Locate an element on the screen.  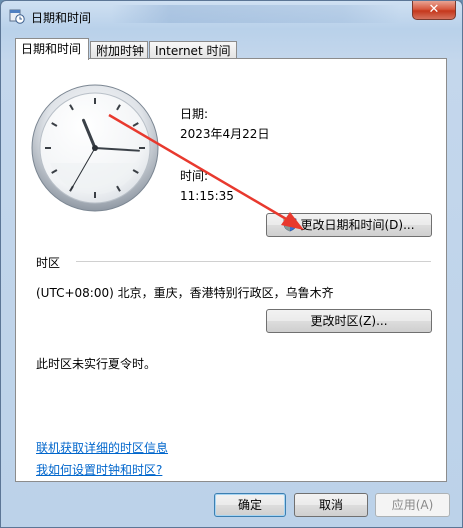
tab-date-time: 日期和时间 is located at coordinates (52, 49).